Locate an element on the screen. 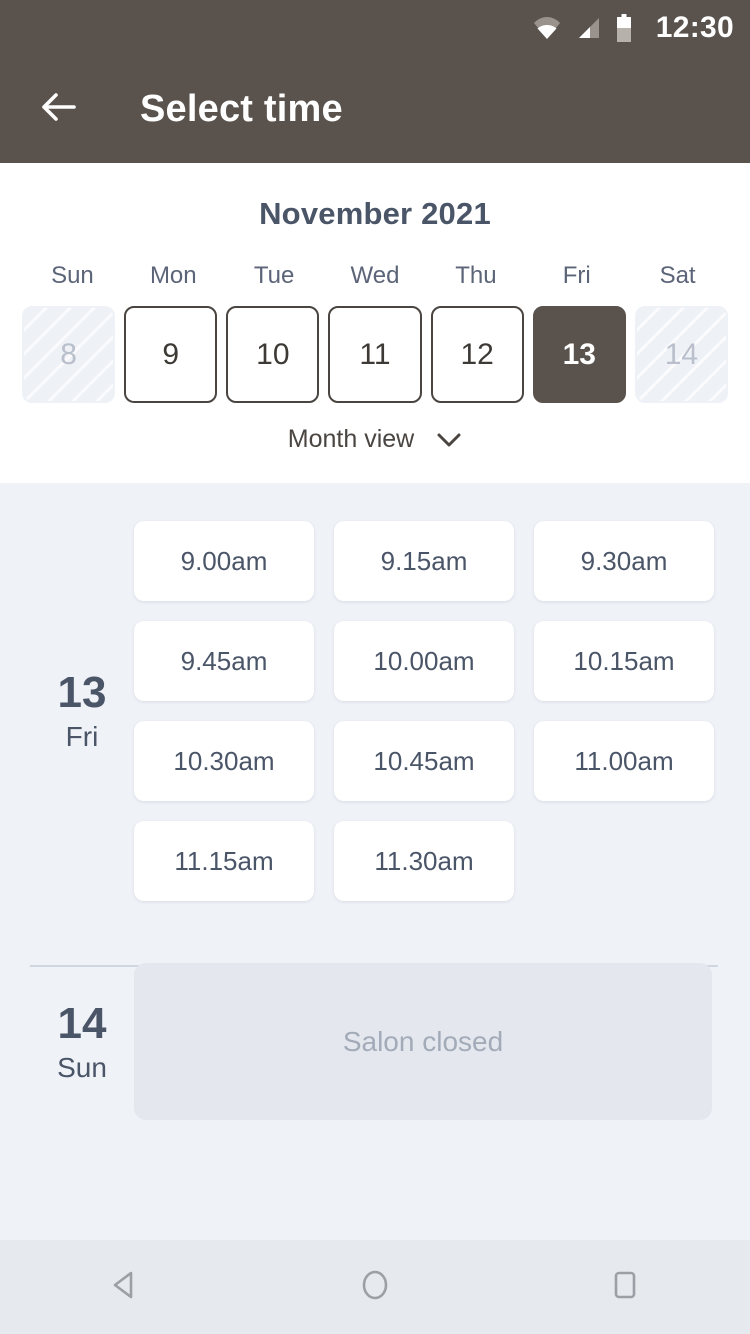  home-circle-icon is located at coordinates (375, 1287).